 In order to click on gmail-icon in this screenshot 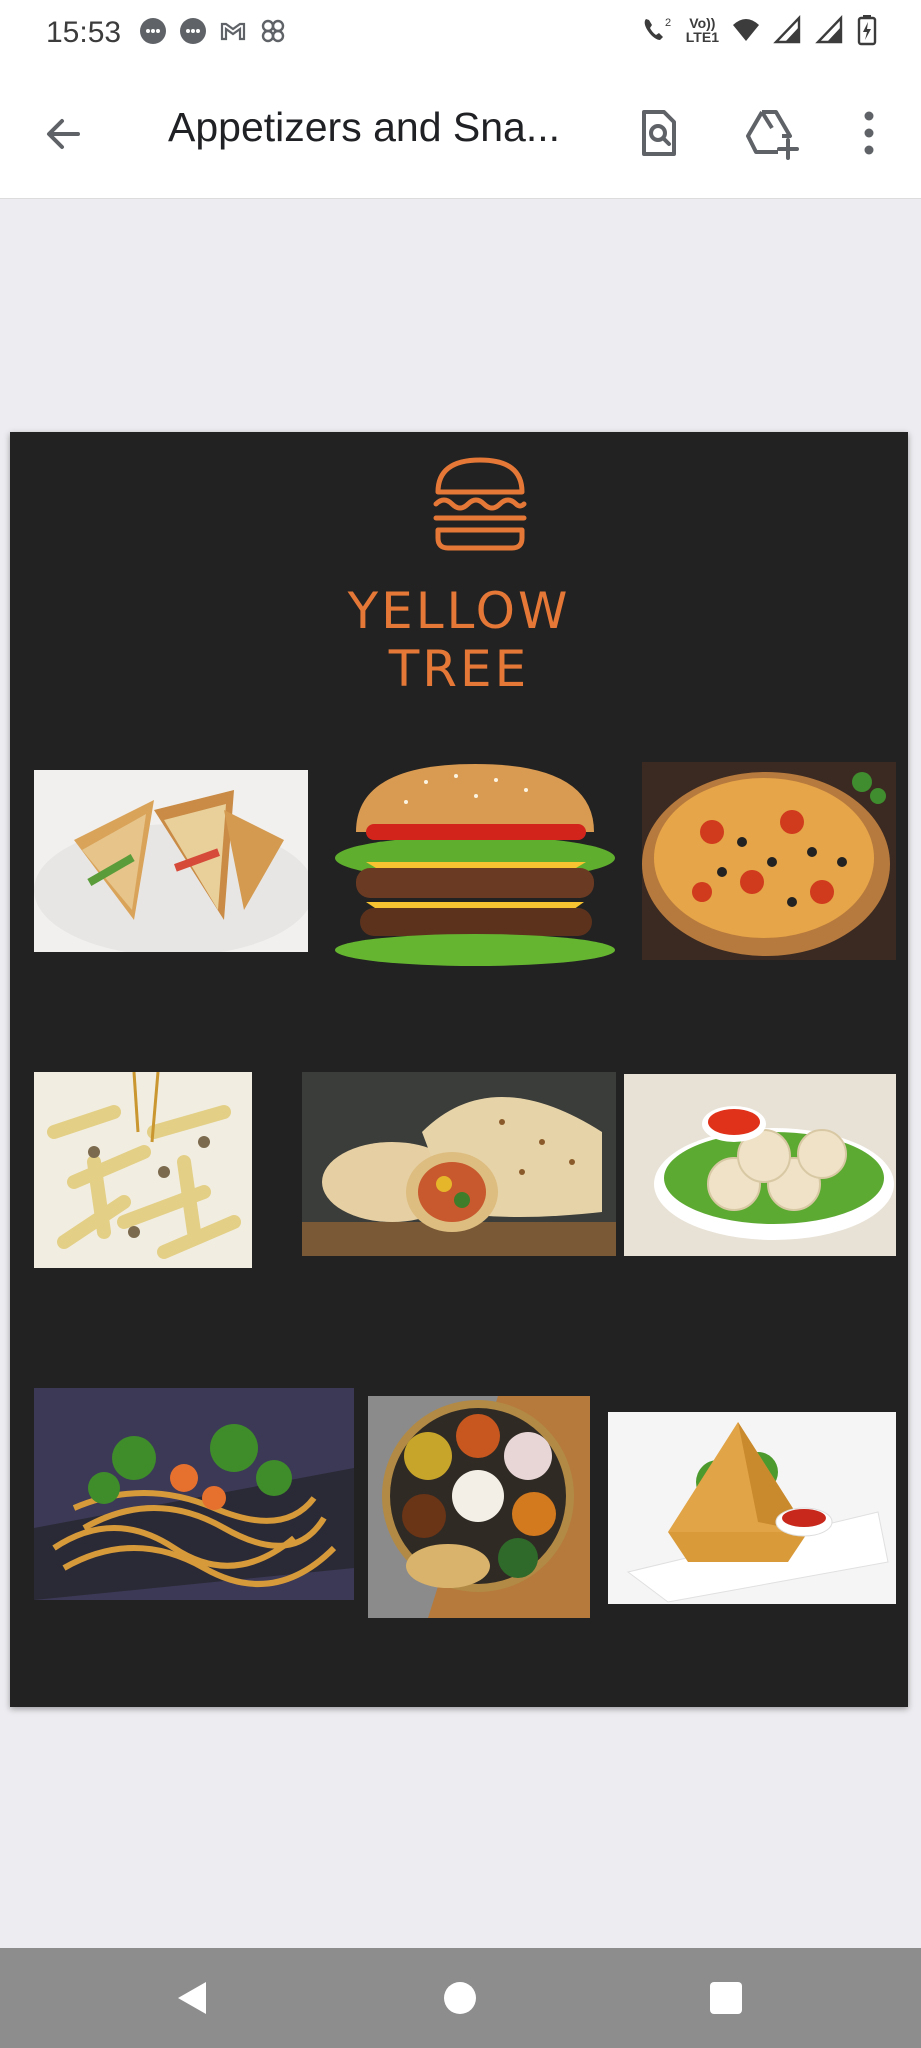, I will do `click(233, 31)`.